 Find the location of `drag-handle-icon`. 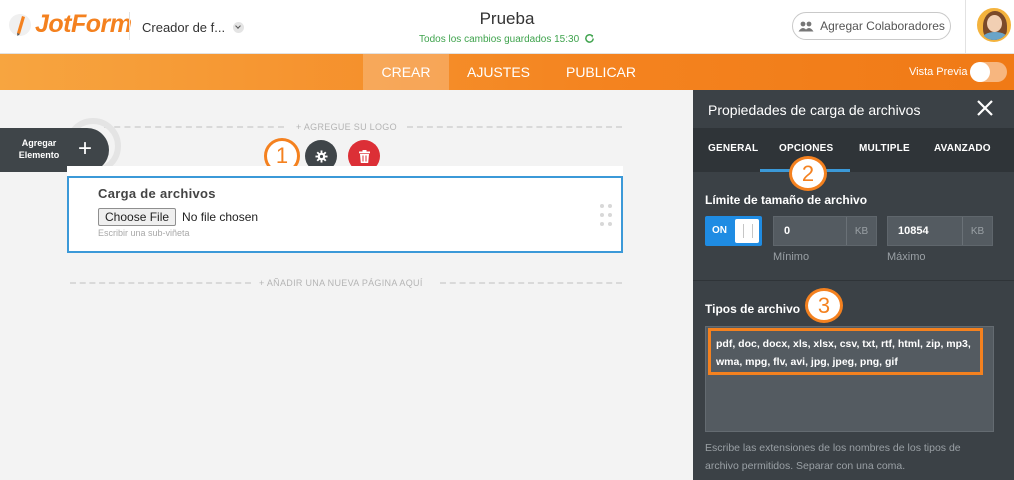

drag-handle-icon is located at coordinates (606, 216).